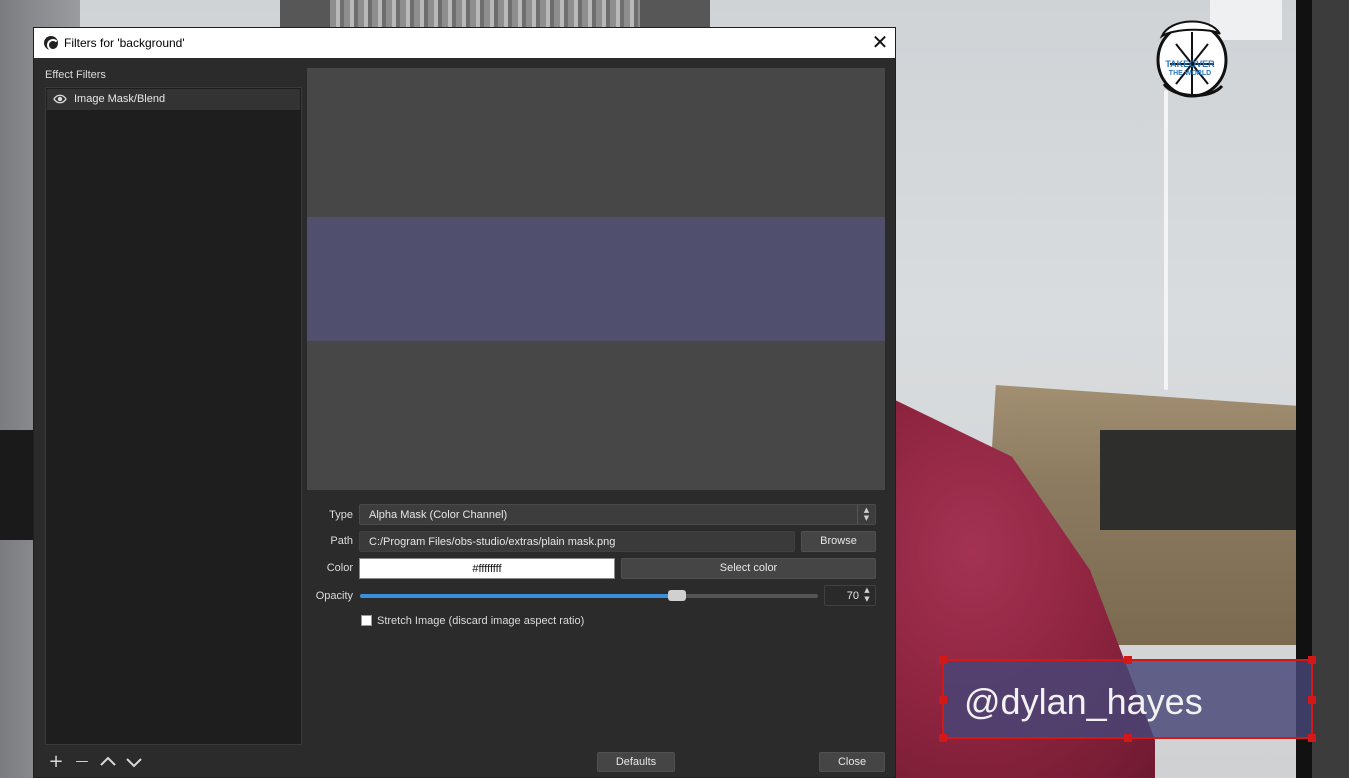 This screenshot has width=1349, height=778. I want to click on opacity-slider, so click(589, 595).